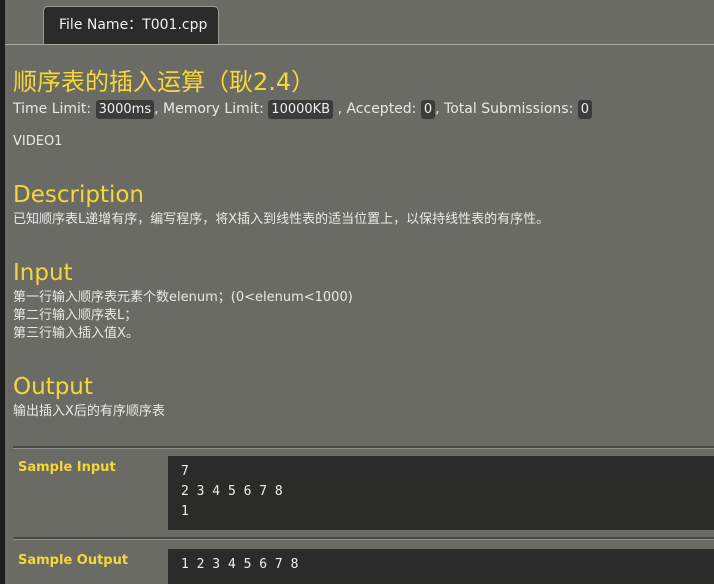 This screenshot has height=584, width=714. I want to click on sample-output-line: 1 2 3 4 5 6 7 8, so click(240, 564).